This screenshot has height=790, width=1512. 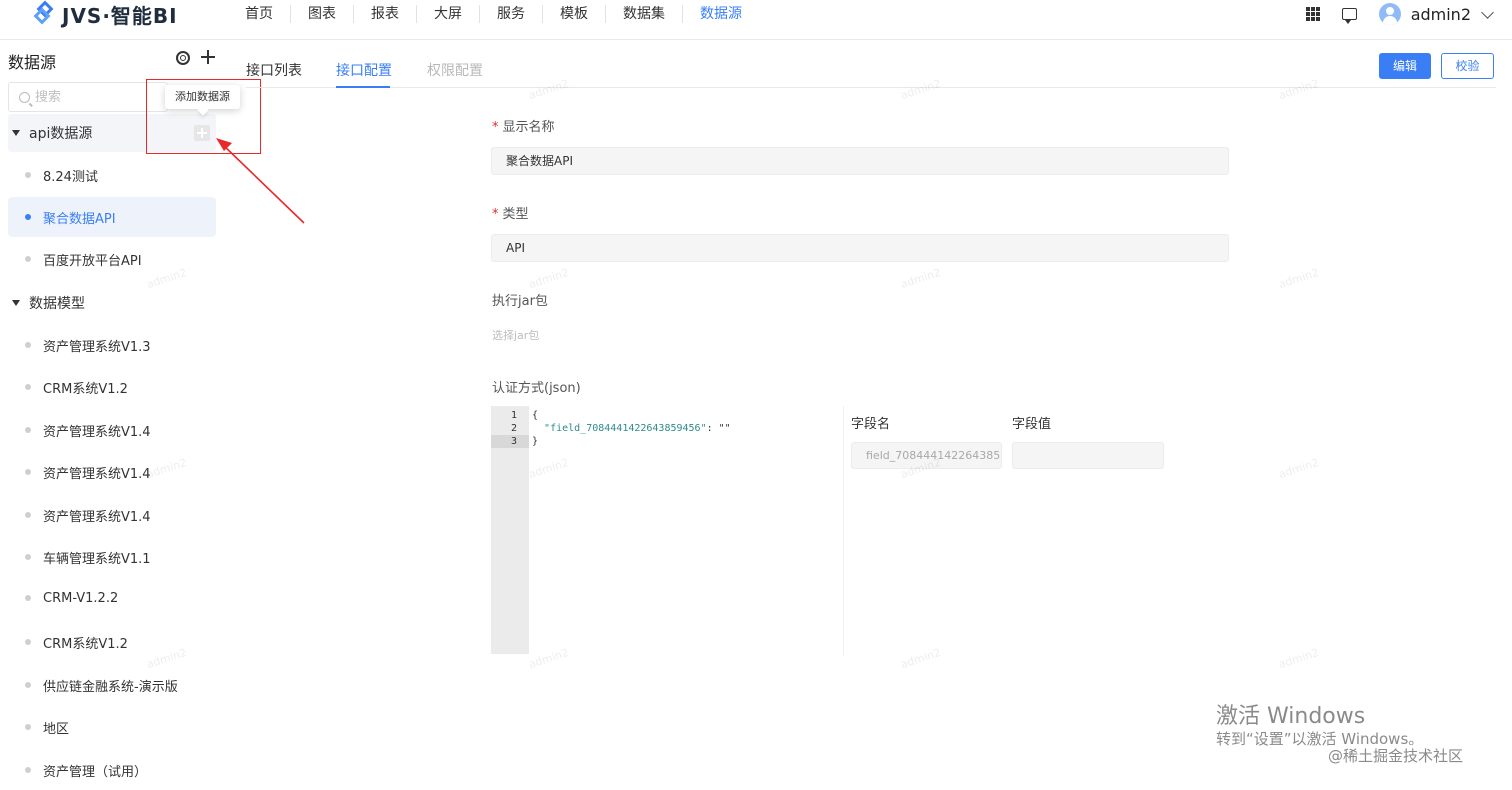 What do you see at coordinates (259, 14) in the screenshot?
I see `nav-item-home: 首页` at bounding box center [259, 14].